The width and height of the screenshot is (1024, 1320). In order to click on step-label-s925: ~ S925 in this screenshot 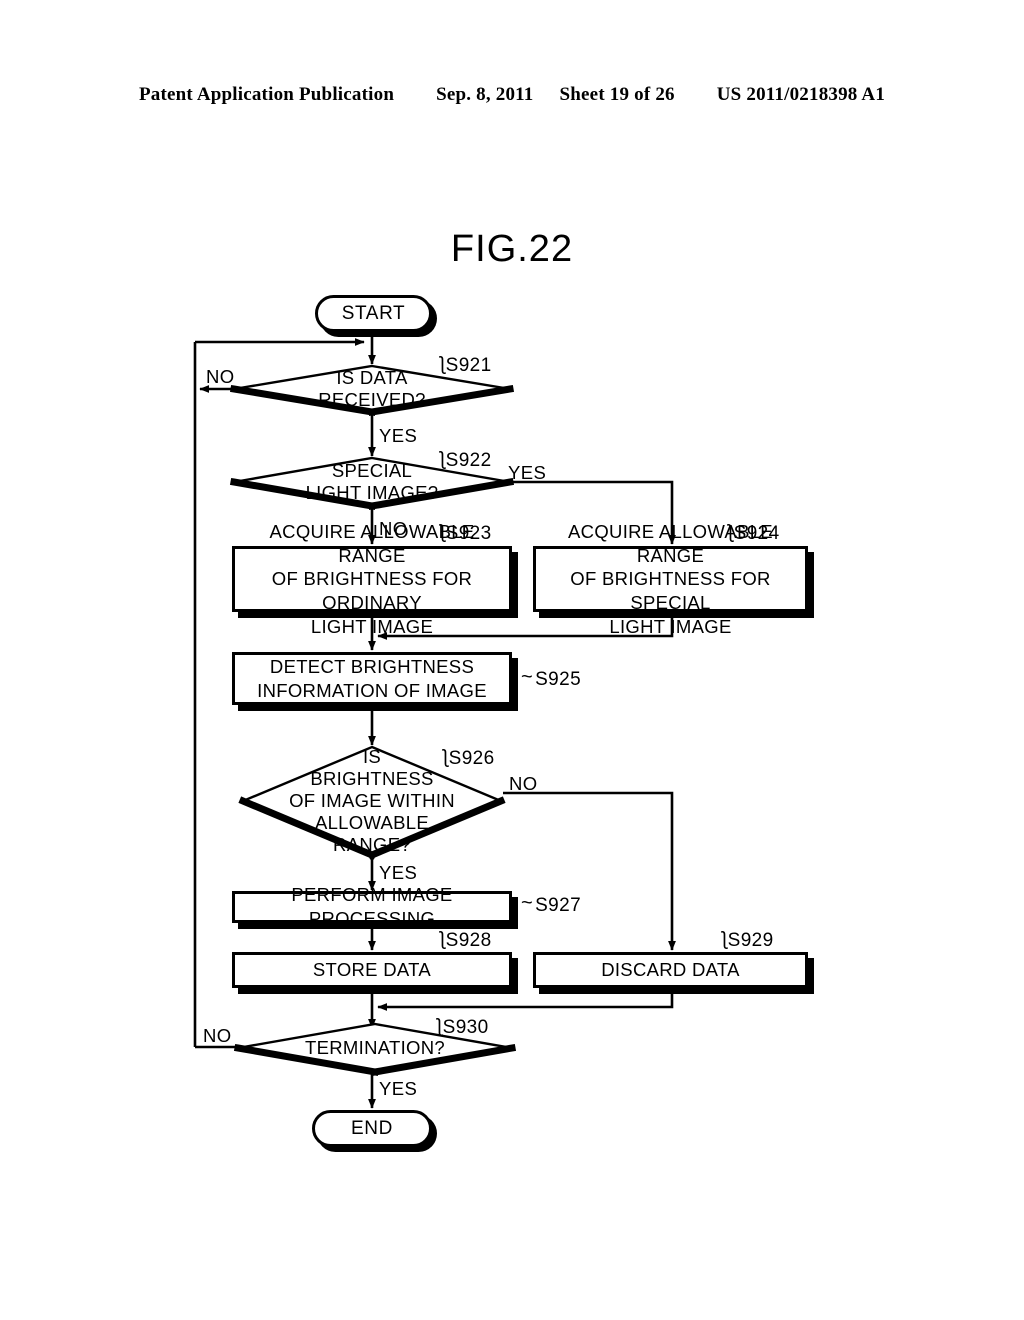, I will do `click(551, 678)`.